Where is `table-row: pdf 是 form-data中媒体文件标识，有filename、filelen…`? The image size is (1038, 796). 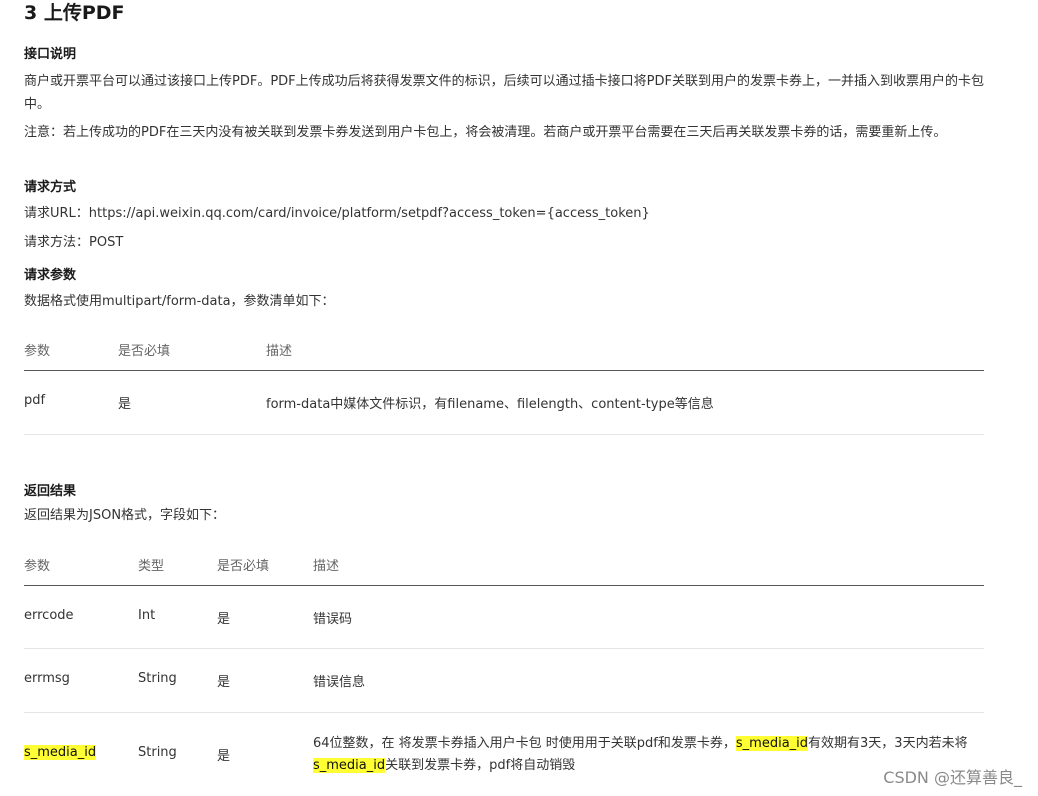
table-row: pdf 是 form-data中媒体文件标识，有filename、filelen… is located at coordinates (504, 403).